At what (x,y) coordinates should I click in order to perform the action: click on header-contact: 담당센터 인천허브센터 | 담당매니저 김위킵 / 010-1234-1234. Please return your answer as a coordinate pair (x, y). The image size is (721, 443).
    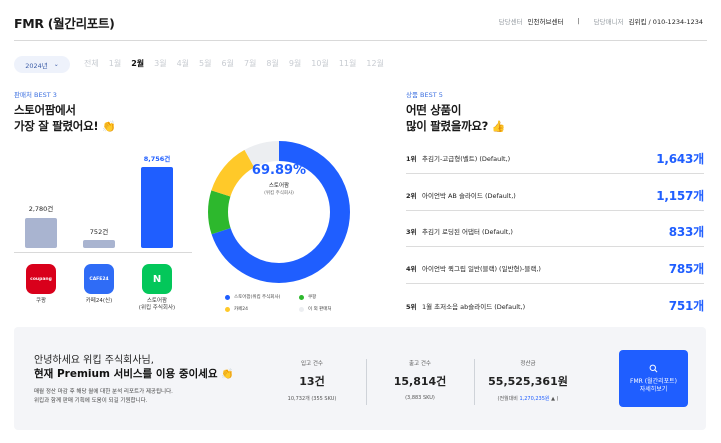
    Looking at the image, I should click on (601, 21).